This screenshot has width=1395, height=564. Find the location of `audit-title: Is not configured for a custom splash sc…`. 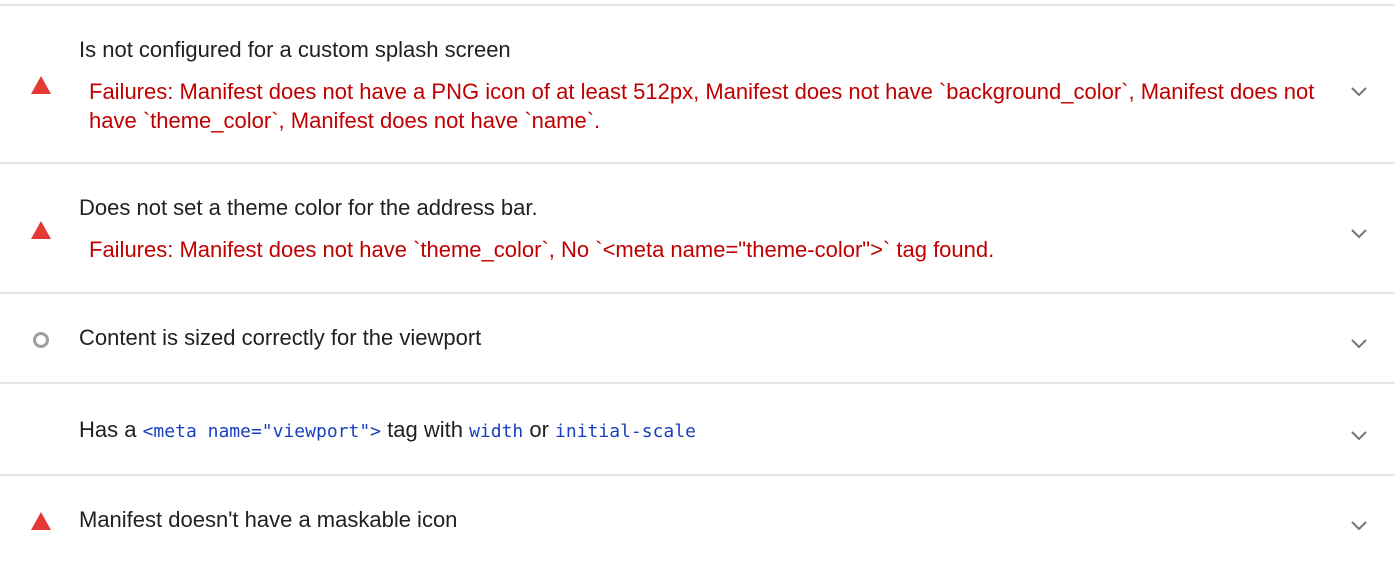

audit-title: Is not configured for a custom splash sc… is located at coordinates (295, 49).